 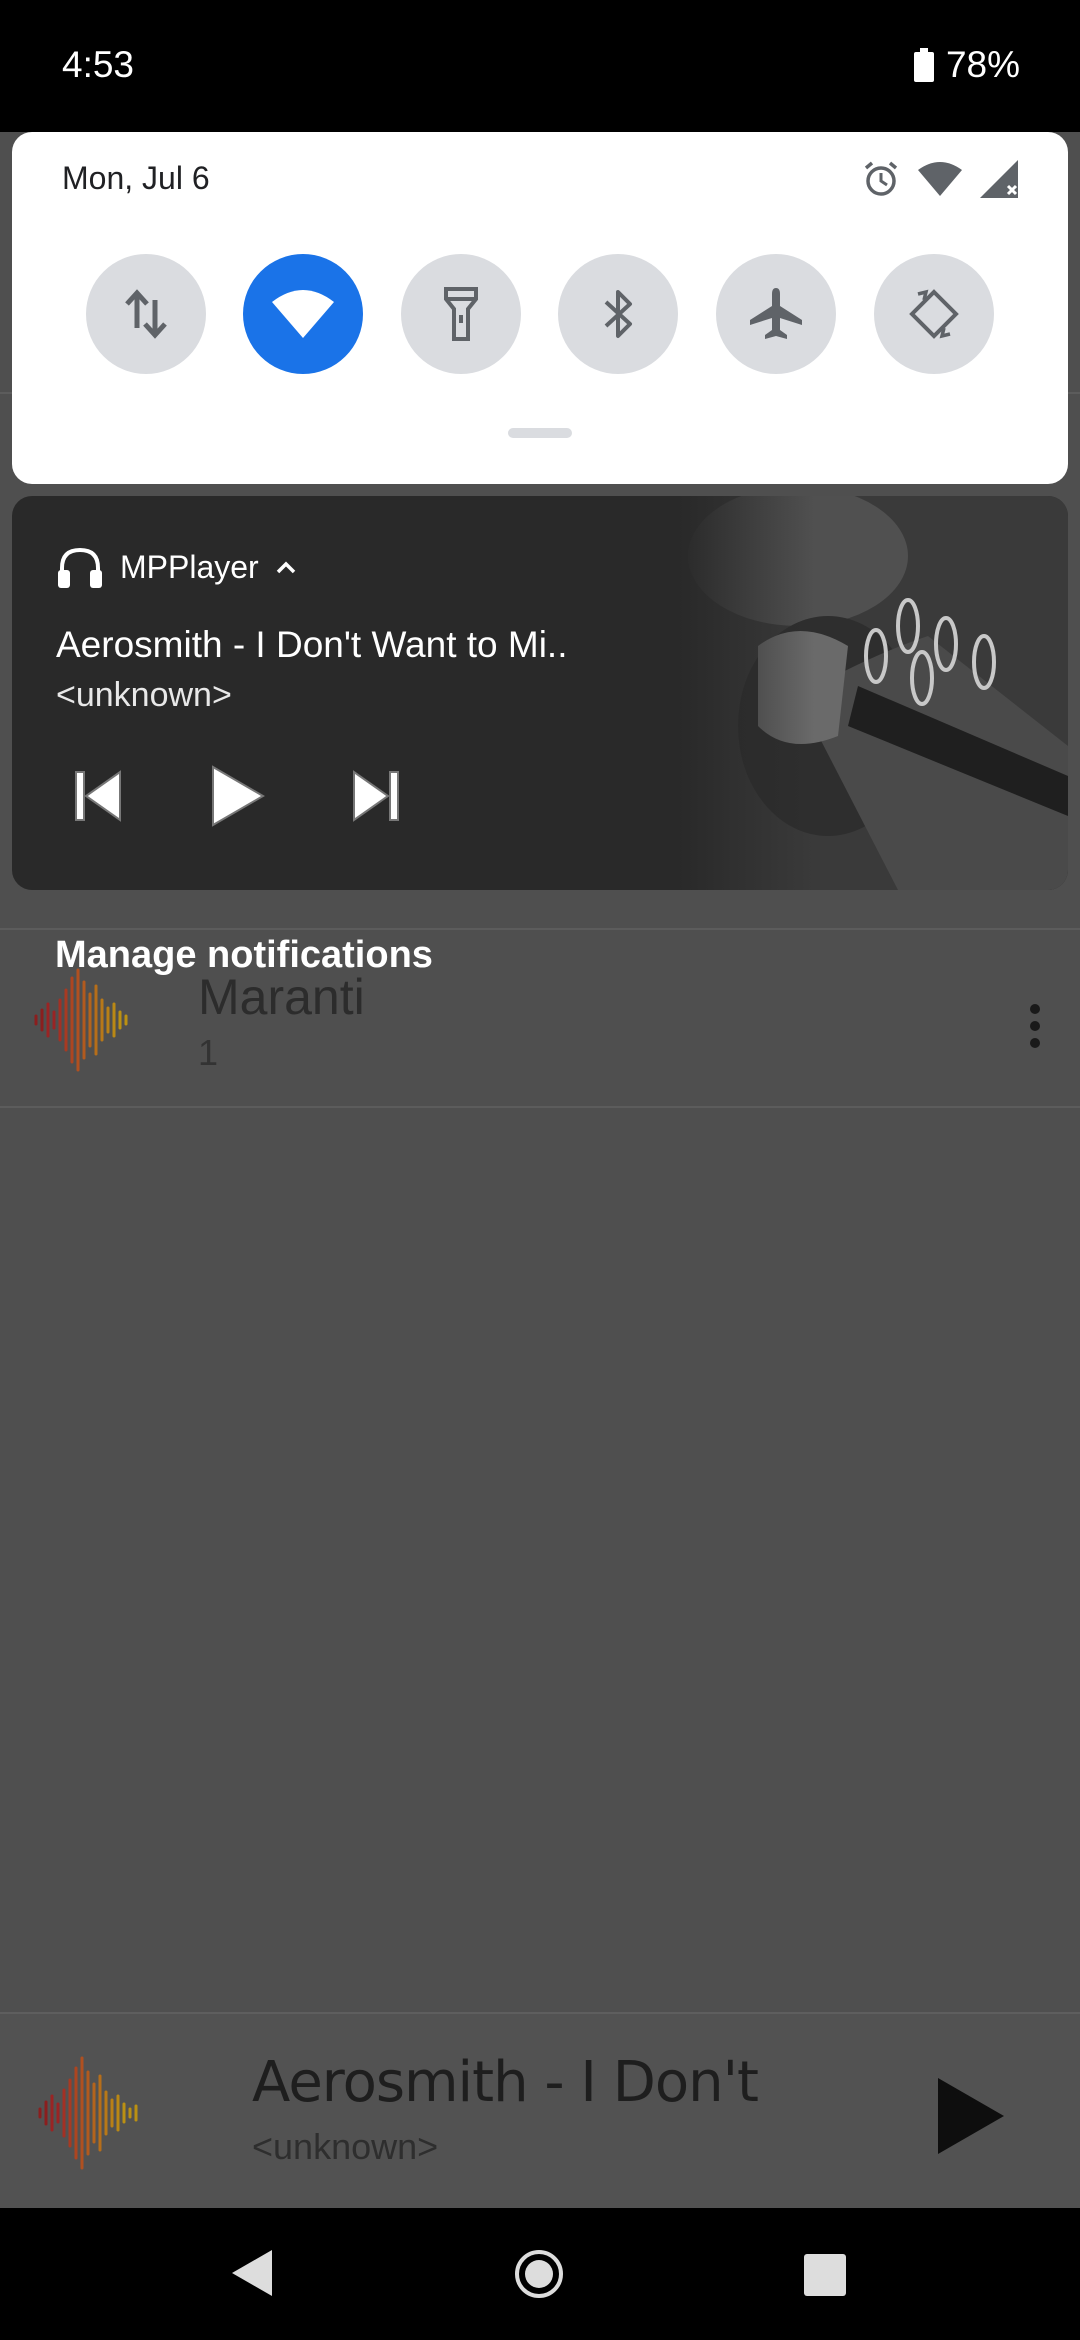 I want to click on media-app-header: MPPlayer, so click(x=176, y=567).